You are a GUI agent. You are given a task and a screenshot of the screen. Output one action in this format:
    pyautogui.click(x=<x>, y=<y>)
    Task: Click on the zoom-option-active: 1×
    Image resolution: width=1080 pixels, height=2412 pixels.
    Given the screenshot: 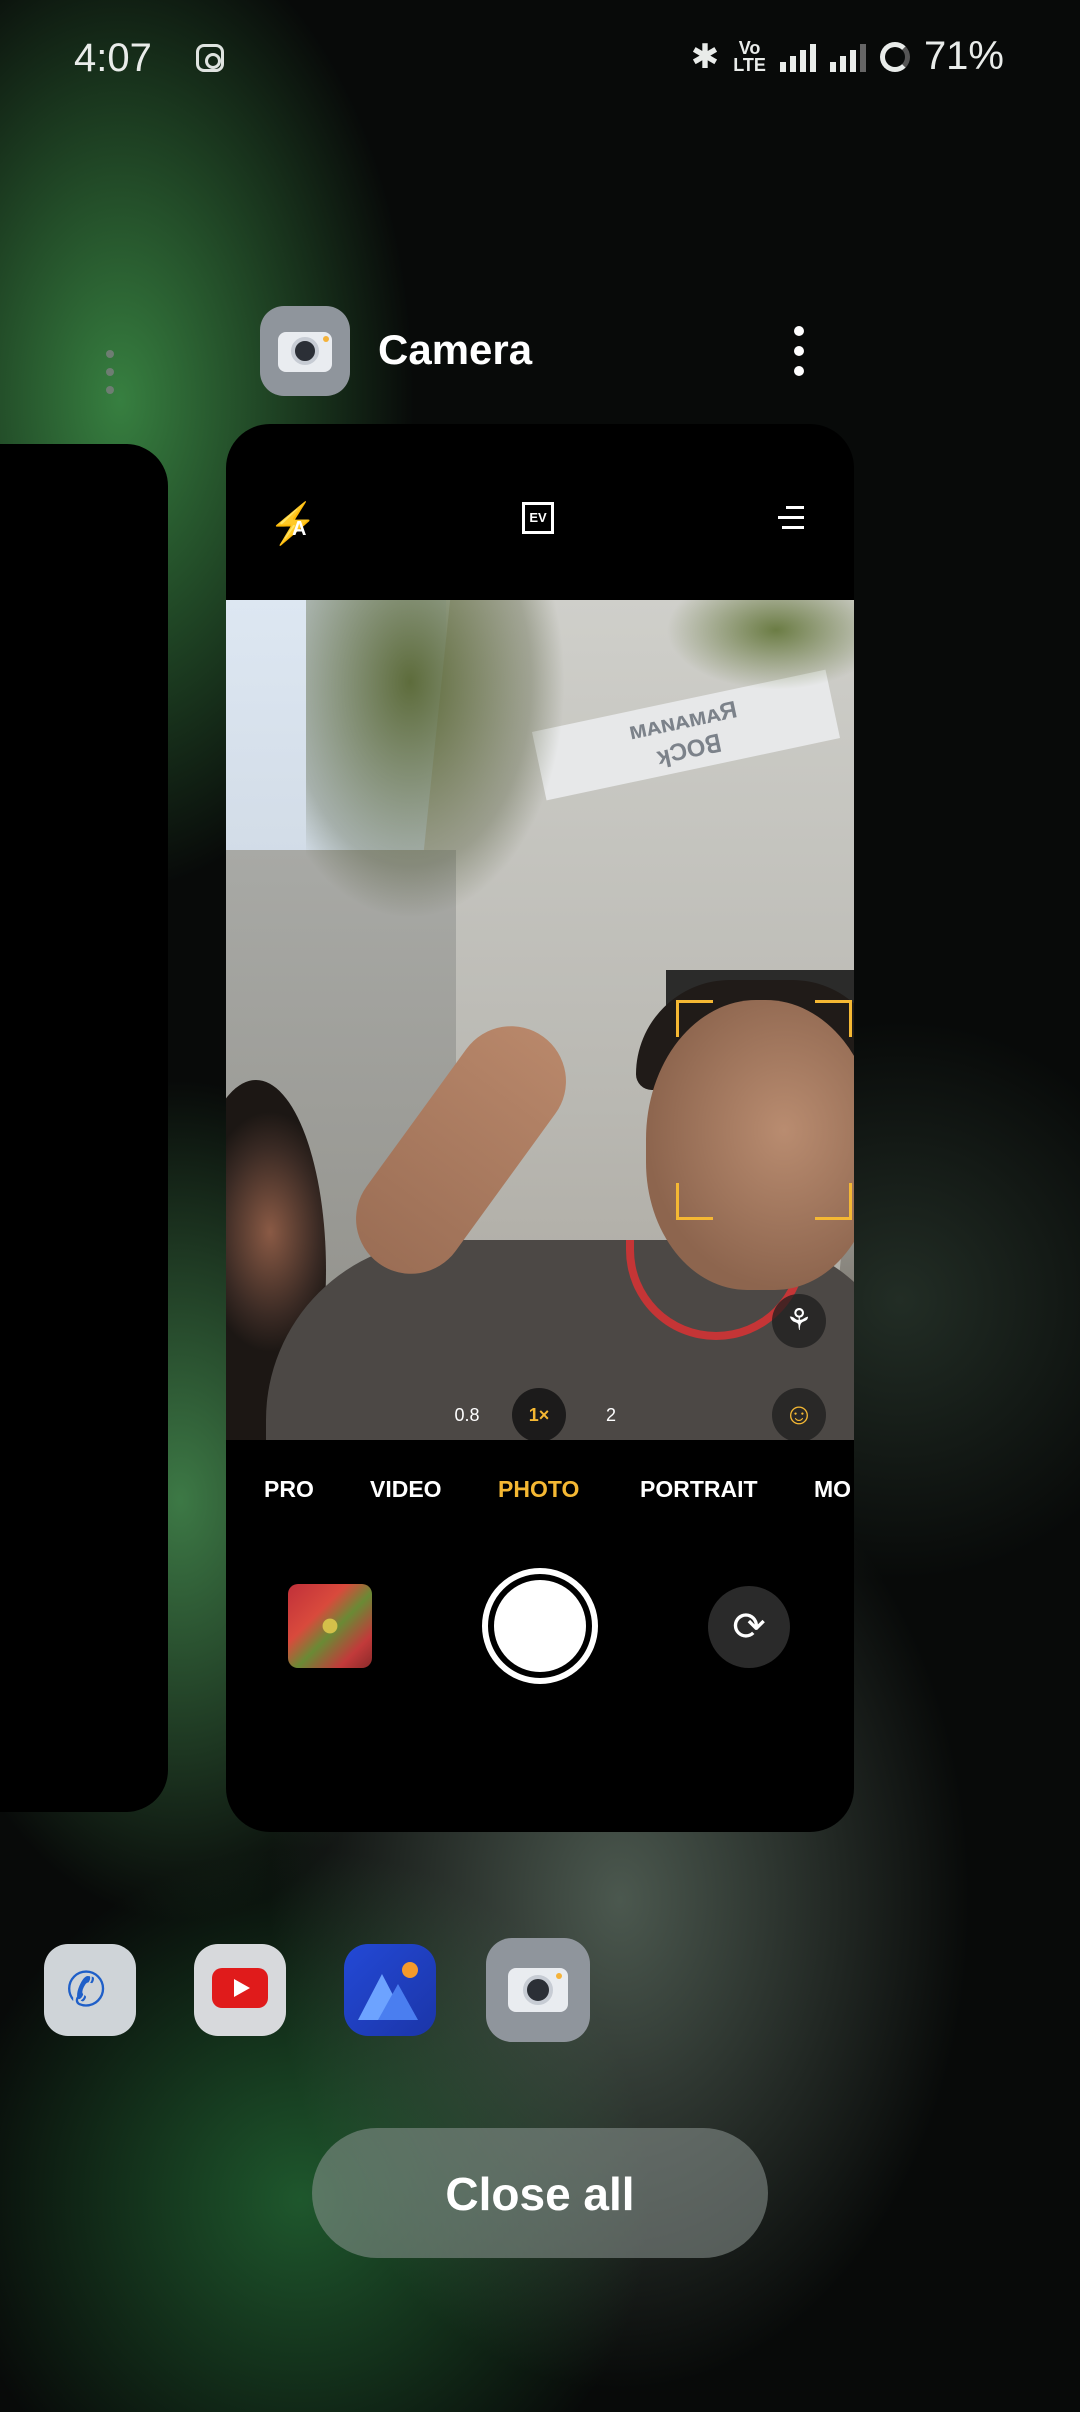 What is the action you would take?
    pyautogui.click(x=539, y=1414)
    